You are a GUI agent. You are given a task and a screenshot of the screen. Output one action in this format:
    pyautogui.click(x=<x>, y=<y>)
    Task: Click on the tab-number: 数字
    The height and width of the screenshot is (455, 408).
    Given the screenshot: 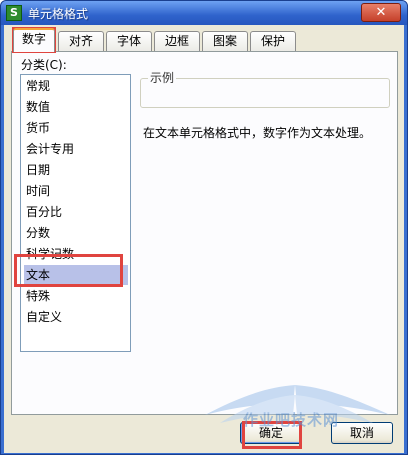 What is the action you would take?
    pyautogui.click(x=34, y=40)
    